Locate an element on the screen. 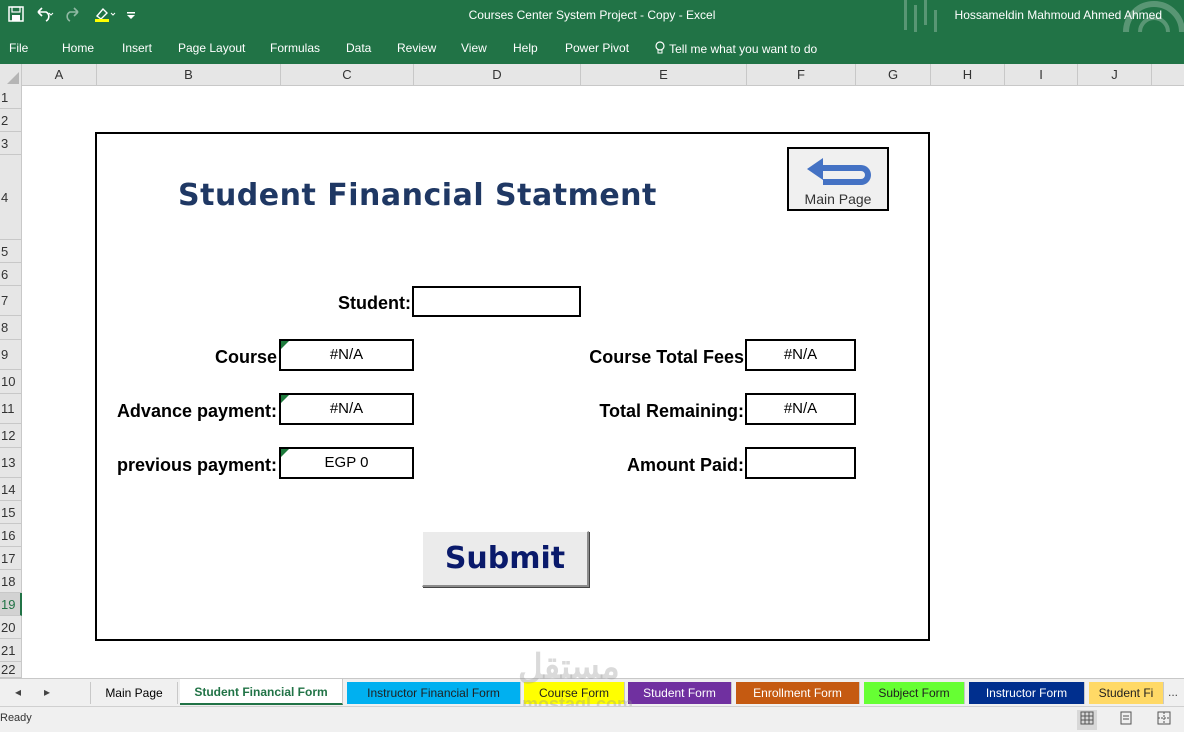 The width and height of the screenshot is (1184, 732). course-total-fees-label: Course Total Fees is located at coordinates (666, 357).